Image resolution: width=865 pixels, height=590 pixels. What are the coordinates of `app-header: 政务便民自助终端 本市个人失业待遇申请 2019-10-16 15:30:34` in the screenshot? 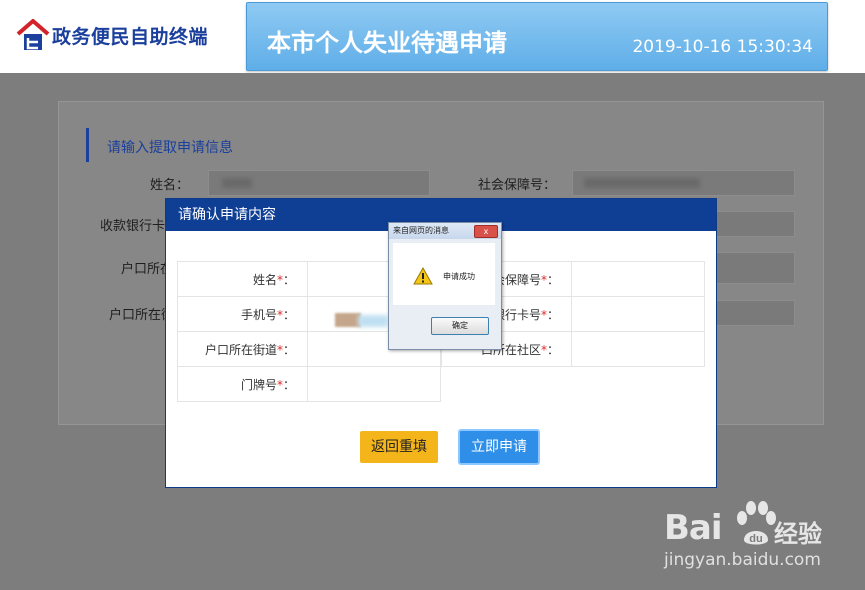 It's located at (432, 36).